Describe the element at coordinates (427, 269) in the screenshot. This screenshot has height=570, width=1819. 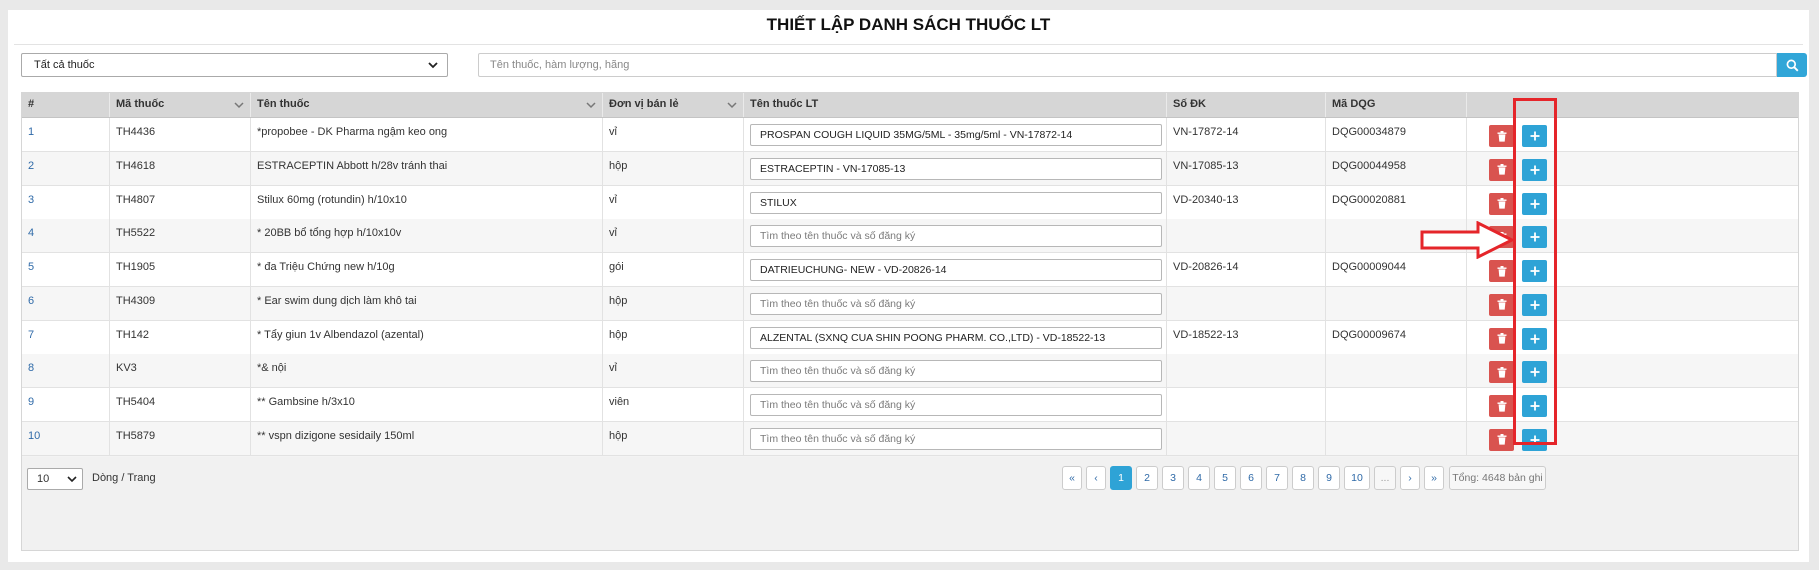
I see `cell-name: * đa Triệu Chứng new h/10g` at that location.